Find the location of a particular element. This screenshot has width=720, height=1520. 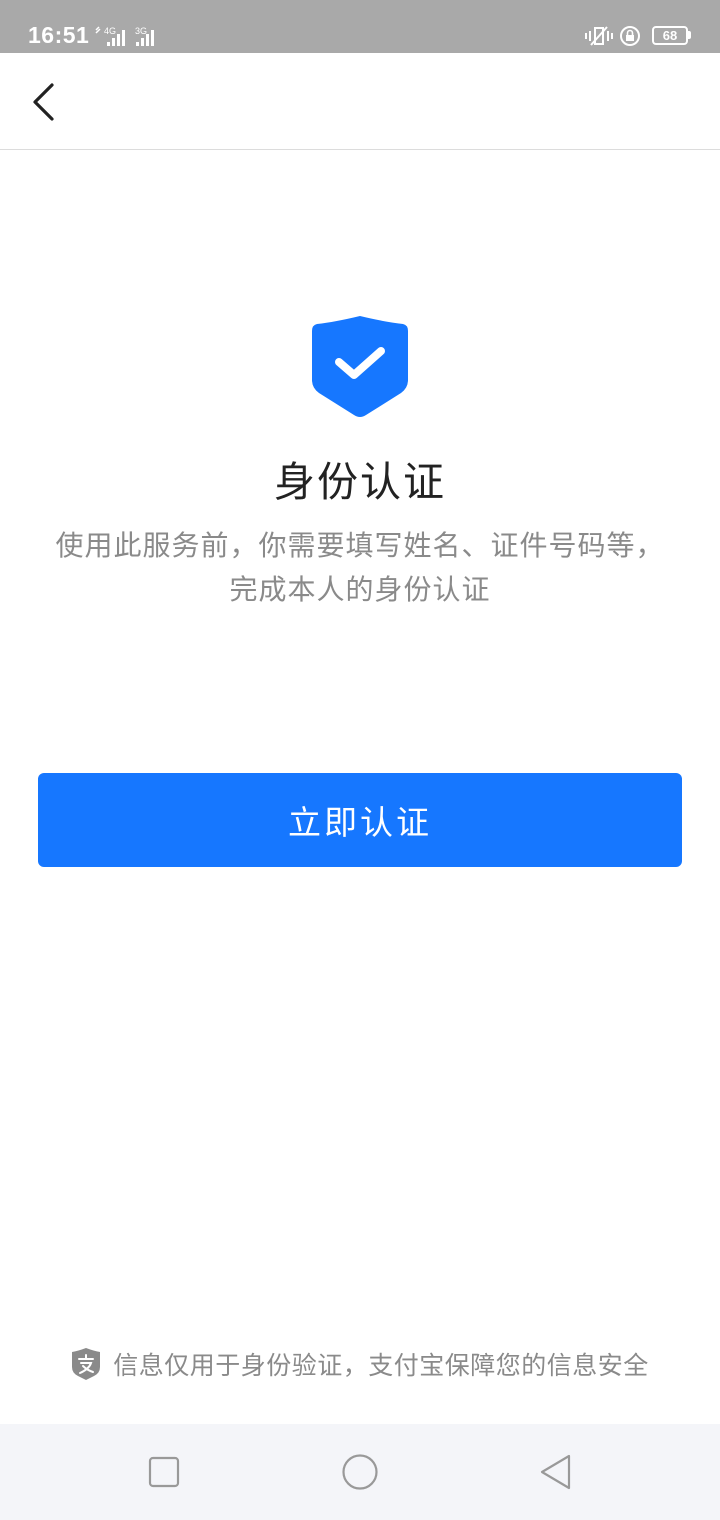

signal-3g-icon: 3G is located at coordinates (144, 36).